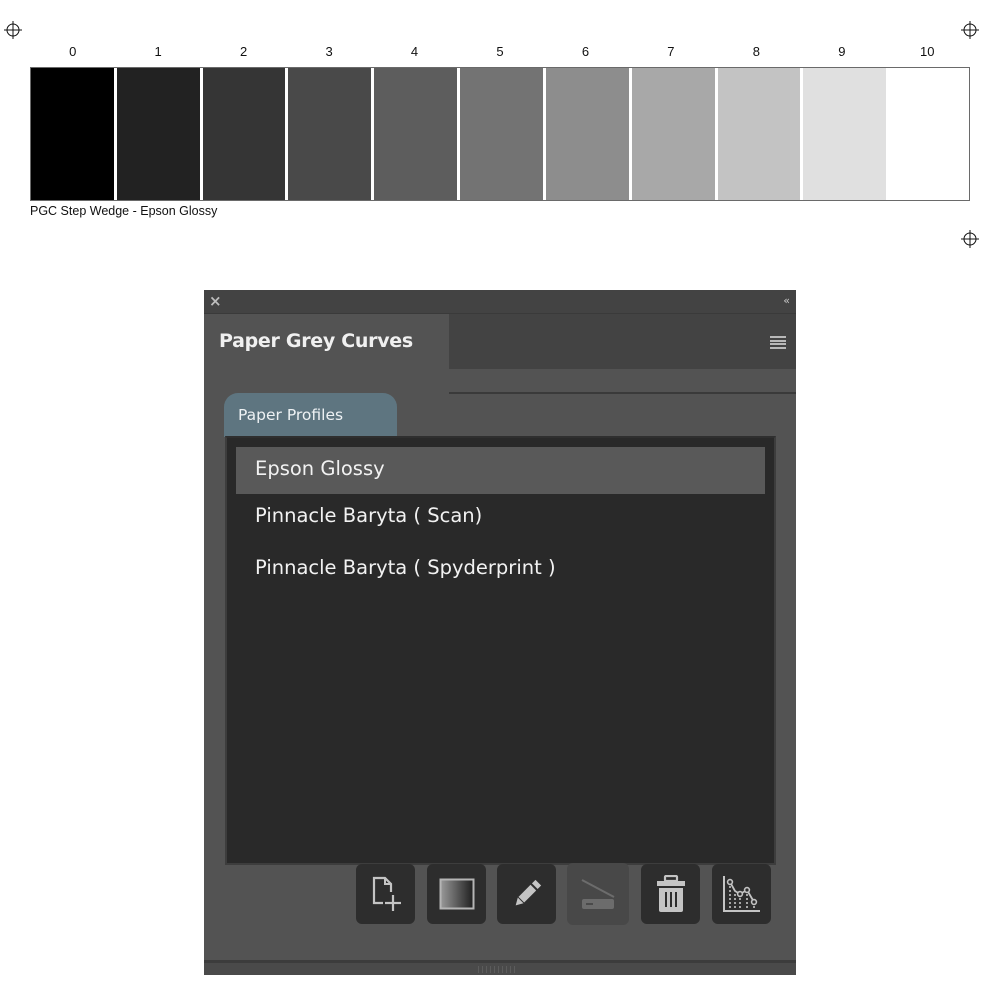 This screenshot has width=1000, height=1000. I want to click on step-wedge-label: 1, so click(158, 51).